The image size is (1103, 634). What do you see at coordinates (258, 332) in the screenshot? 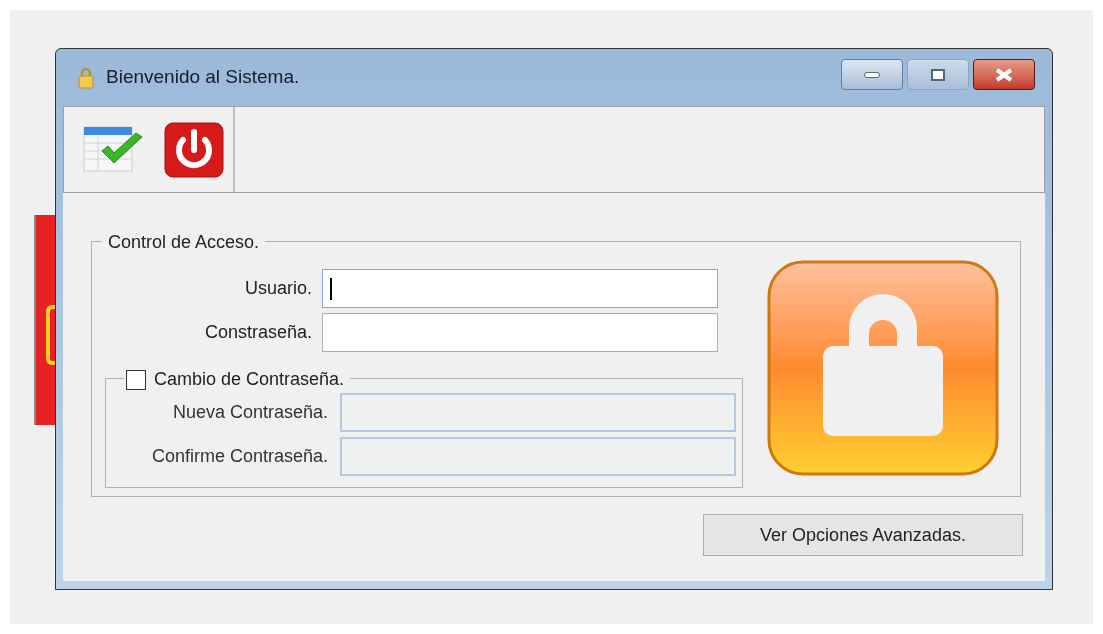
I see `field-label: Constraseña.` at bounding box center [258, 332].